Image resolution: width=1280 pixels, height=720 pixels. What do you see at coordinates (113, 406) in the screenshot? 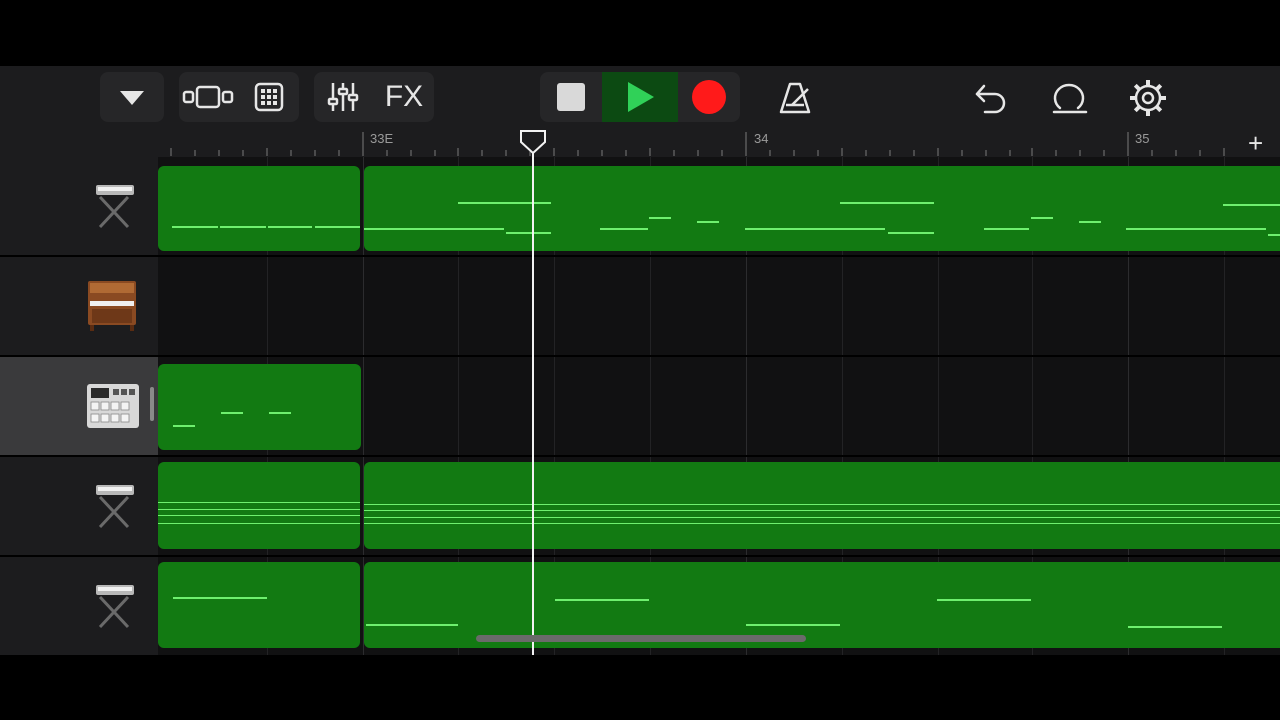
I see `drum-machine-icon` at bounding box center [113, 406].